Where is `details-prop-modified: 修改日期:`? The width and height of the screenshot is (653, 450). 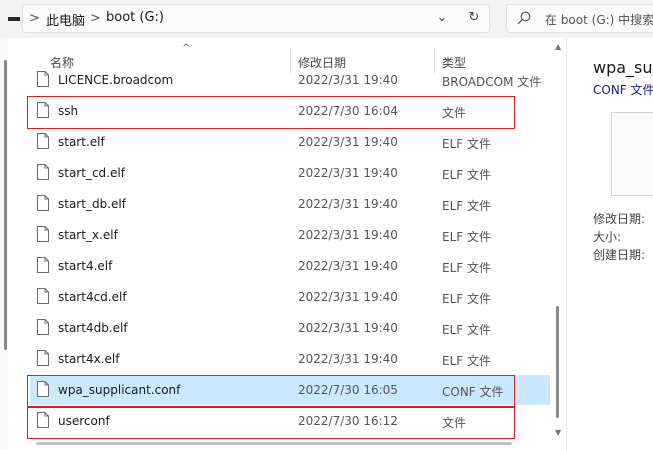 details-prop-modified: 修改日期: is located at coordinates (619, 219).